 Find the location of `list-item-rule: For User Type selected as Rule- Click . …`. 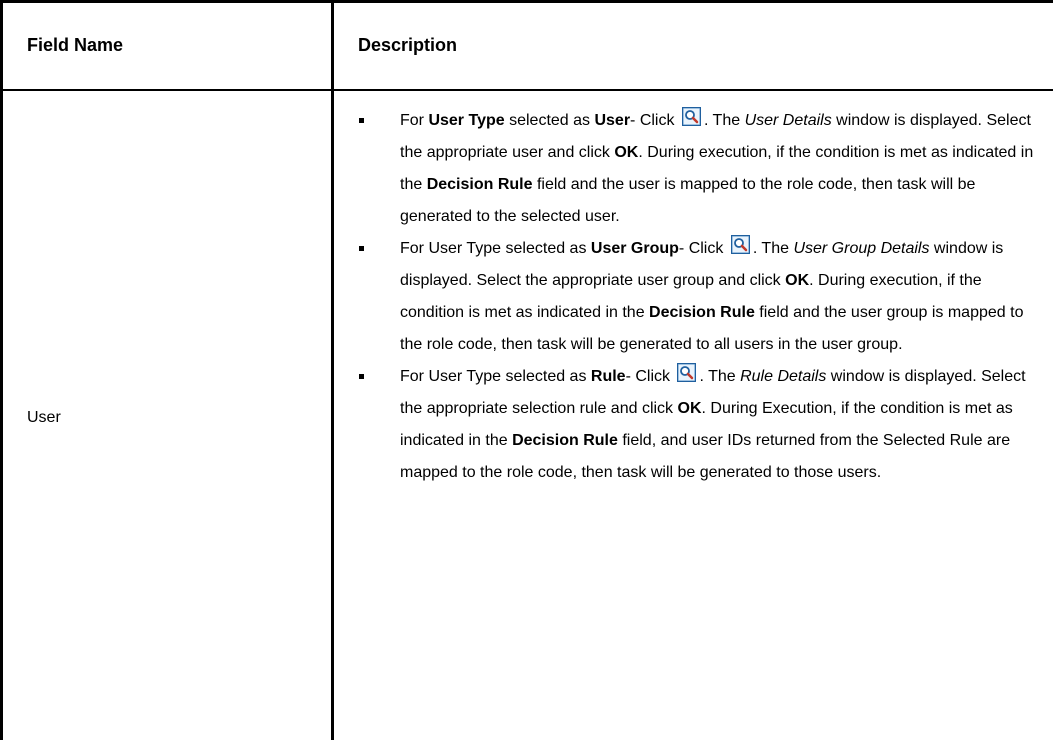

list-item-rule: For User Type selected as Rule- Click . … is located at coordinates (698, 425).